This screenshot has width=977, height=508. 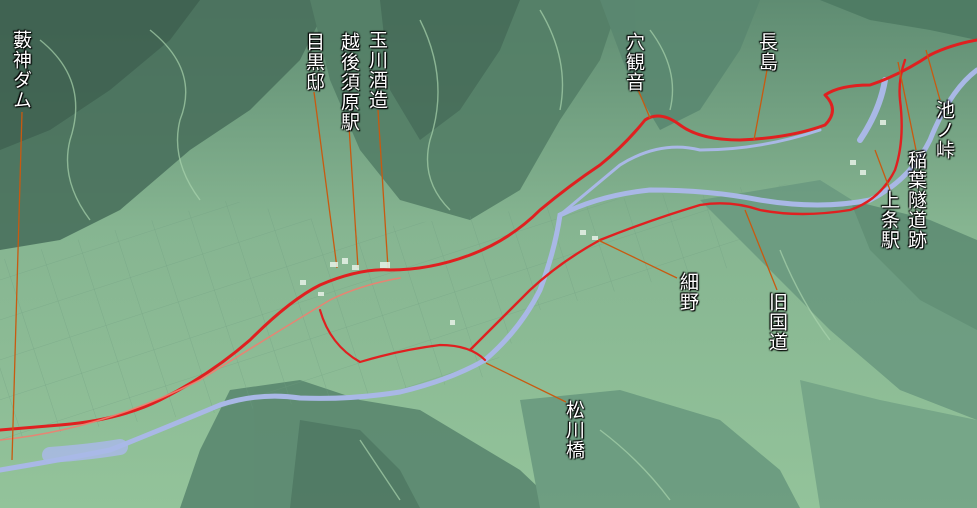 What do you see at coordinates (767, 52) in the screenshot?
I see `label-nagashima: 長島` at bounding box center [767, 52].